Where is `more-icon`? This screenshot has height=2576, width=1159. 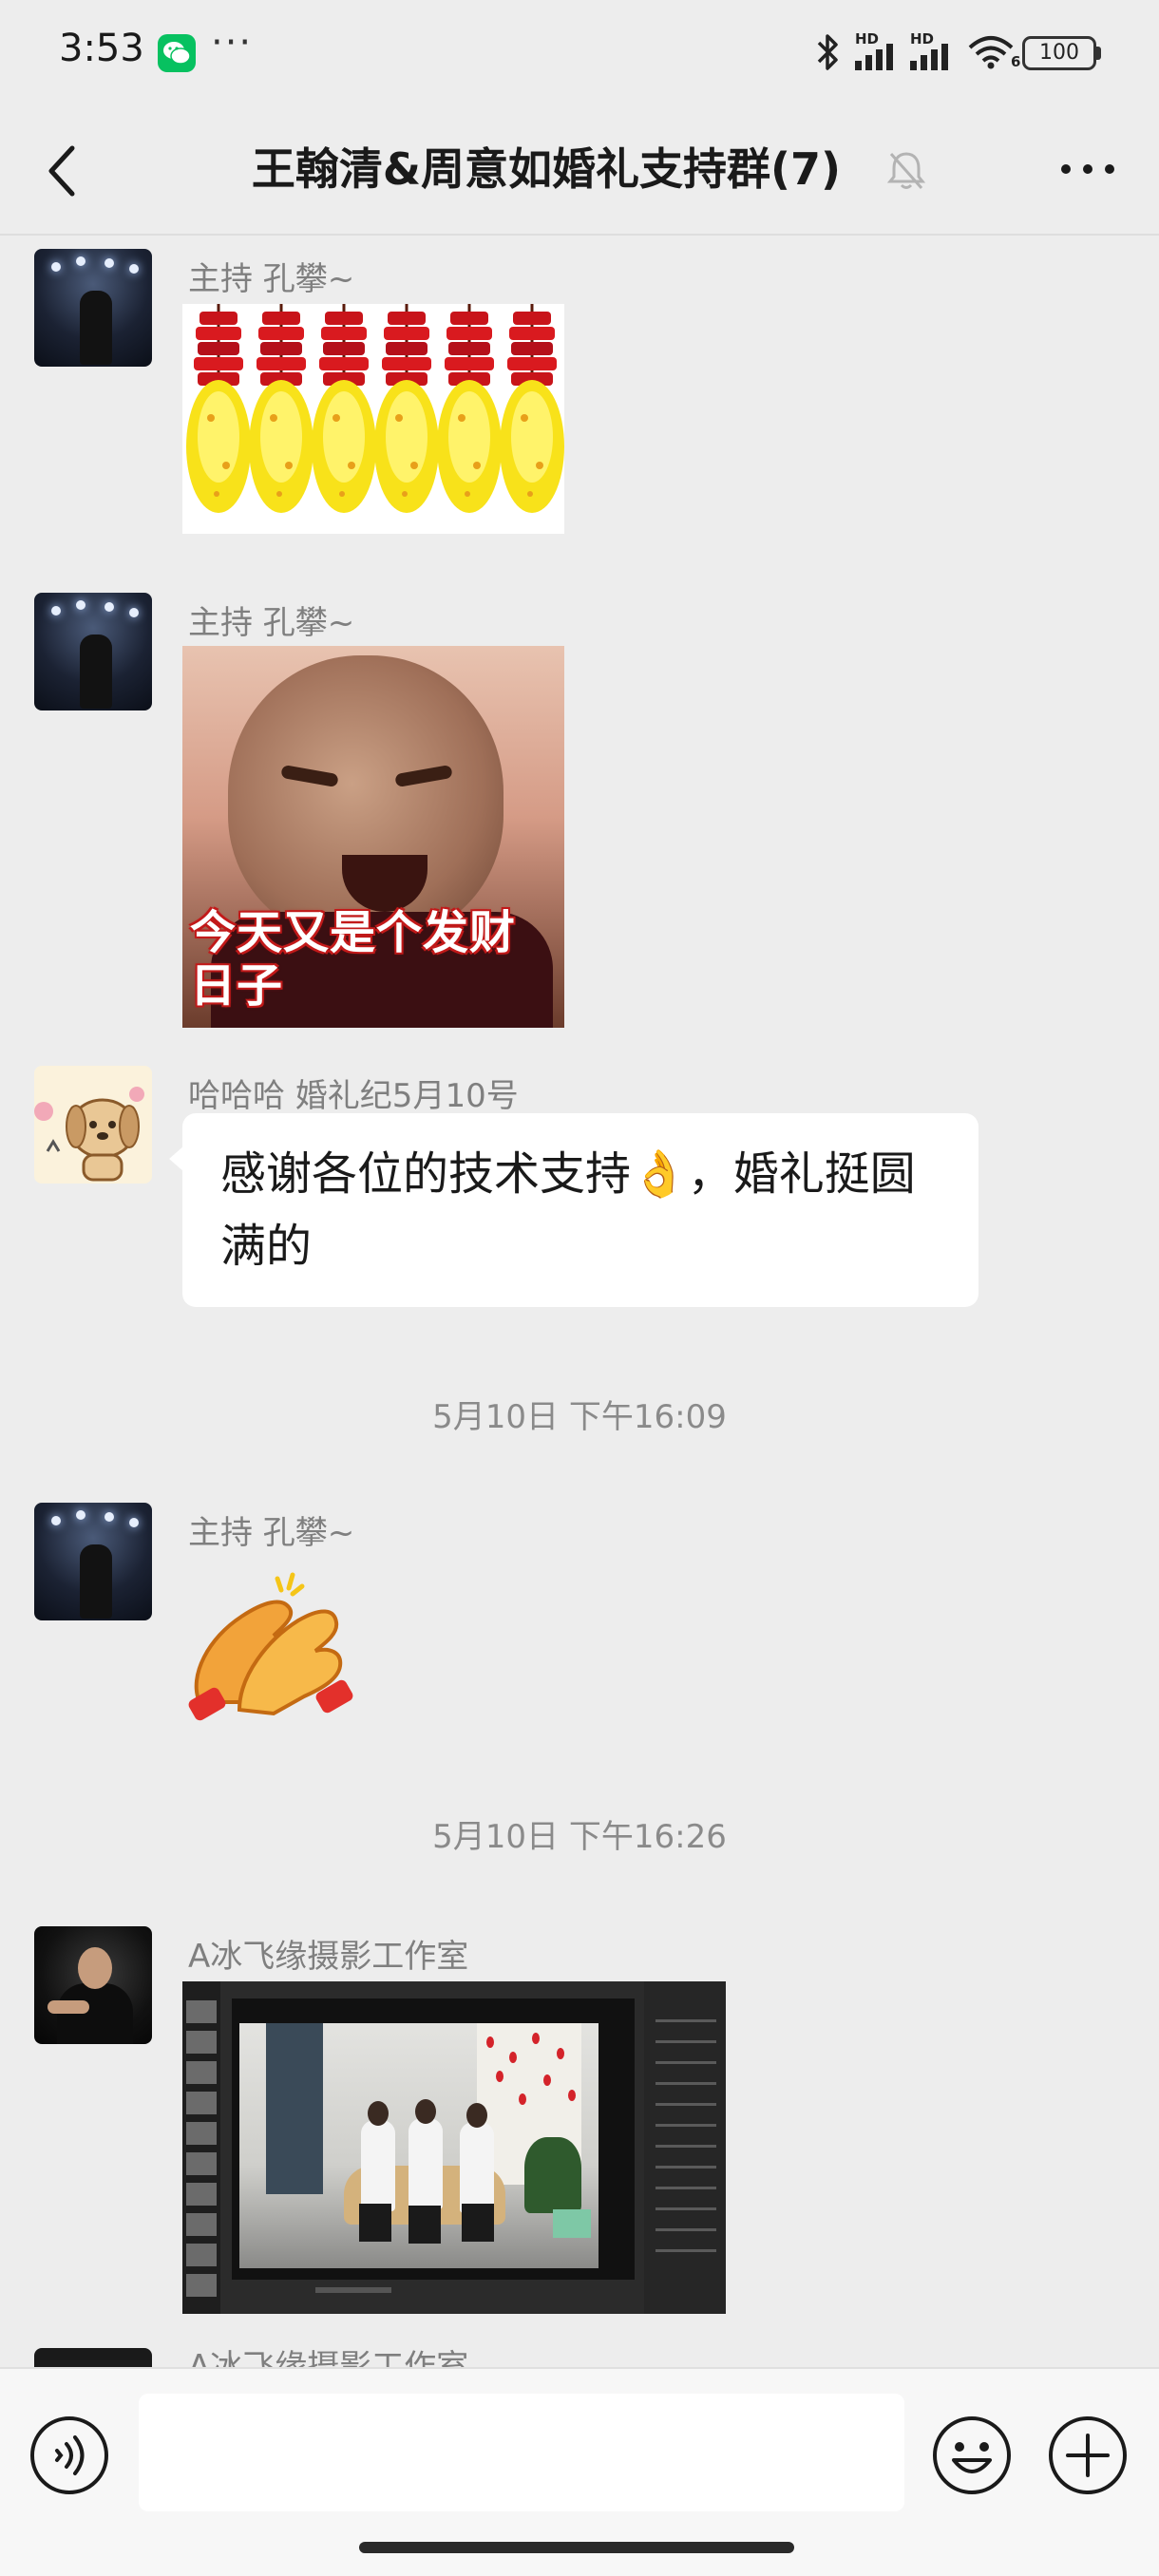 more-icon is located at coordinates (1087, 169).